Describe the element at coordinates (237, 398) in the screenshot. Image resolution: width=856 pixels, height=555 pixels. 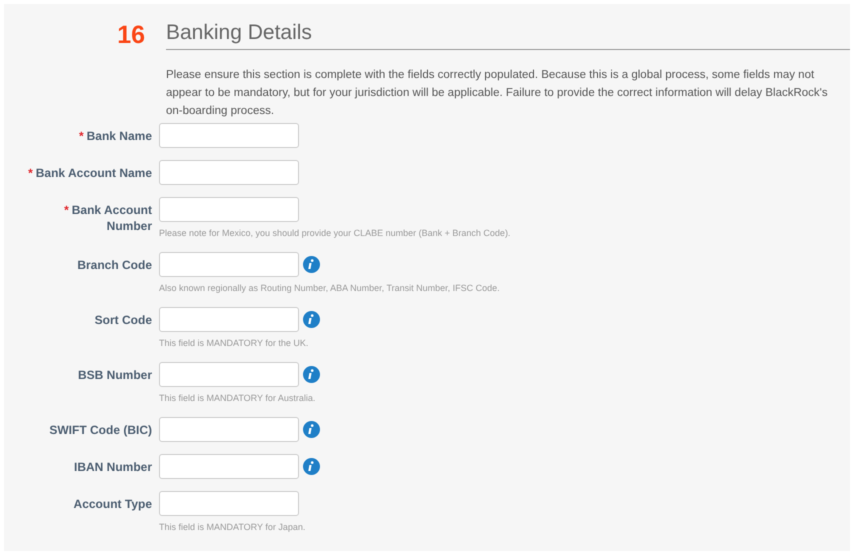
I see `field-note: This field is MANDATORY for Australia.` at that location.